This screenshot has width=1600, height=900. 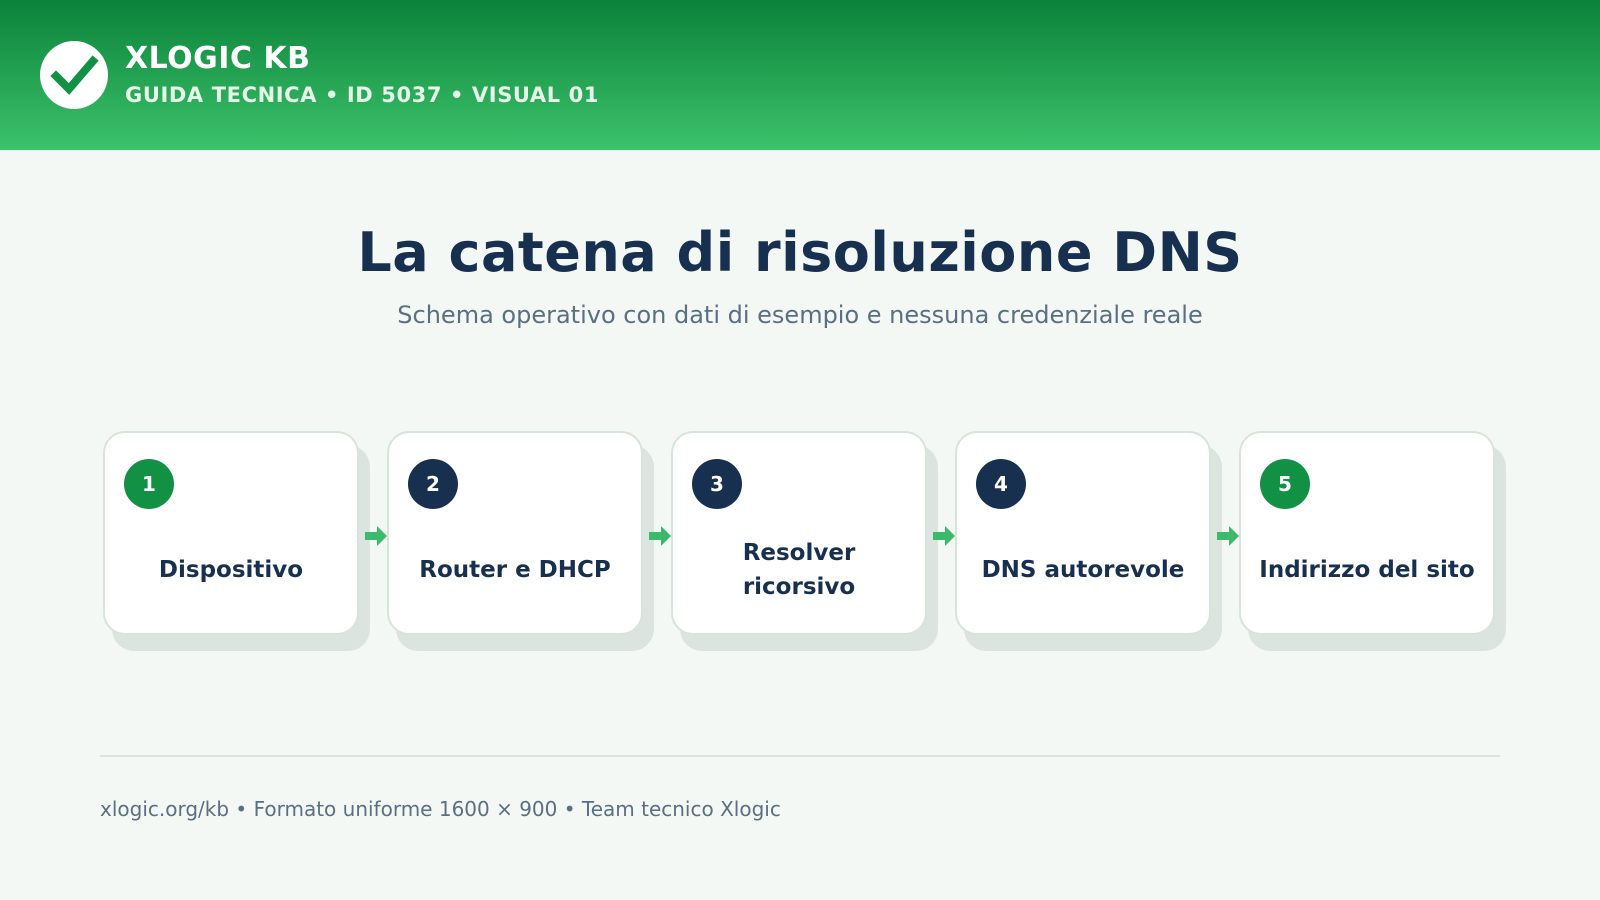 What do you see at coordinates (1083, 533) in the screenshot?
I see `step-card: 4 DNS autorevole` at bounding box center [1083, 533].